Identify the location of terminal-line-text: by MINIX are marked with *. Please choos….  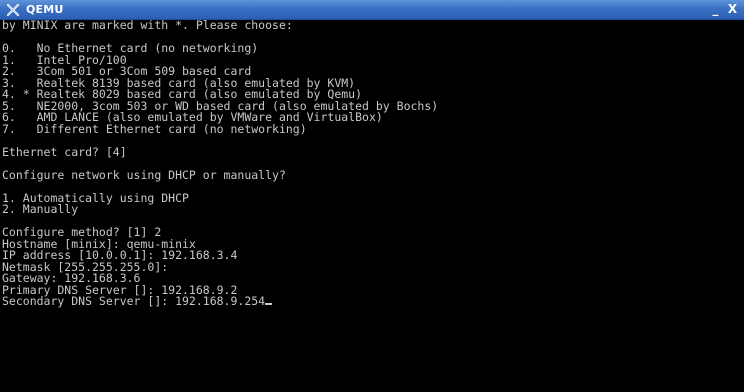
(147, 26).